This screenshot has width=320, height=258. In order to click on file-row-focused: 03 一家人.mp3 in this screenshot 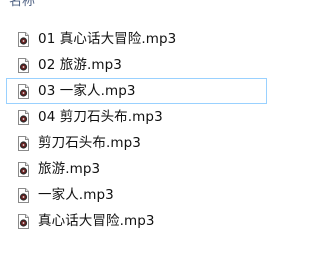, I will do `click(136, 91)`.